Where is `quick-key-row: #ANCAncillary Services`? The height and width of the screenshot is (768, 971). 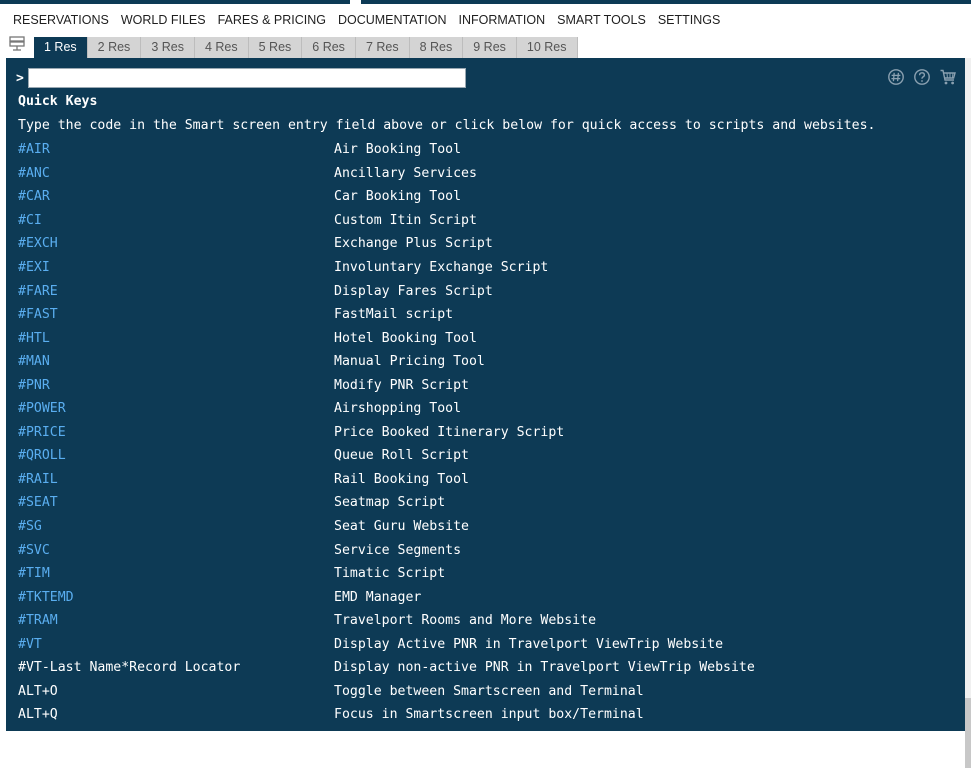 quick-key-row: #ANCAncillary Services is located at coordinates (386, 174).